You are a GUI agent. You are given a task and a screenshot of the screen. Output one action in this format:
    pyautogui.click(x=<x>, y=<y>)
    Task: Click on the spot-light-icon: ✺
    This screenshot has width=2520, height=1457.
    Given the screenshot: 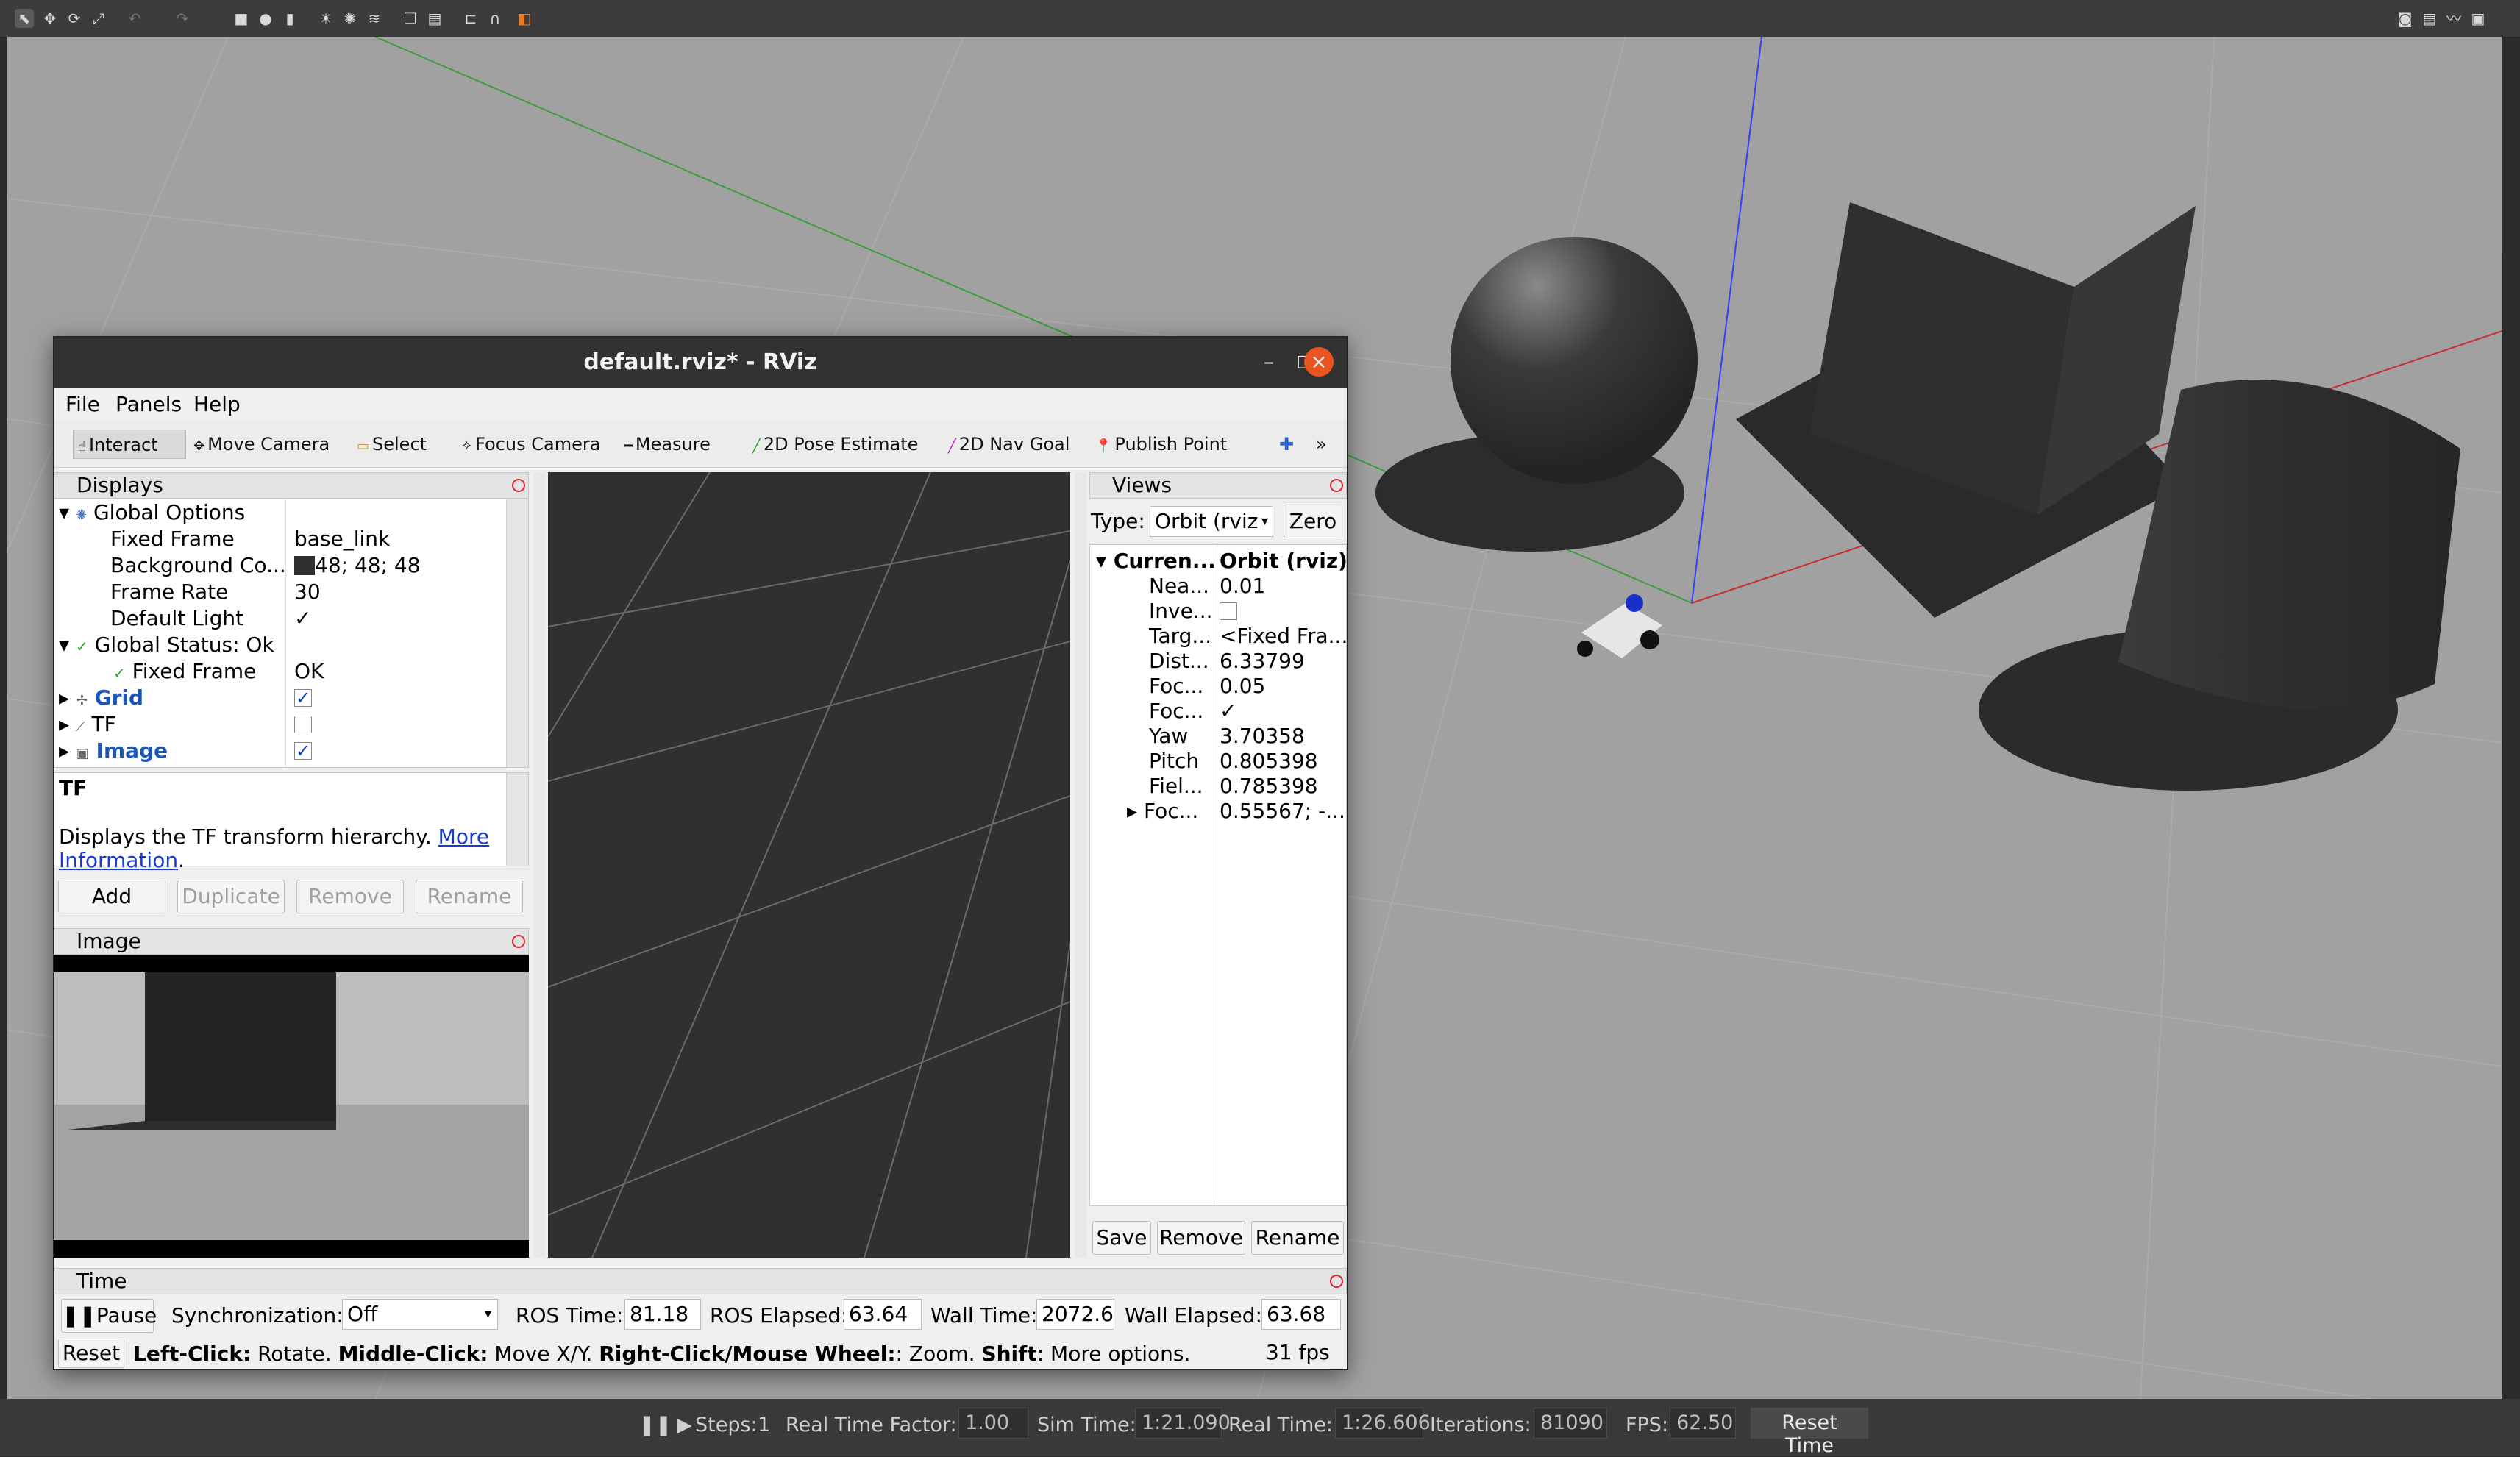 What is the action you would take?
    pyautogui.click(x=351, y=19)
    